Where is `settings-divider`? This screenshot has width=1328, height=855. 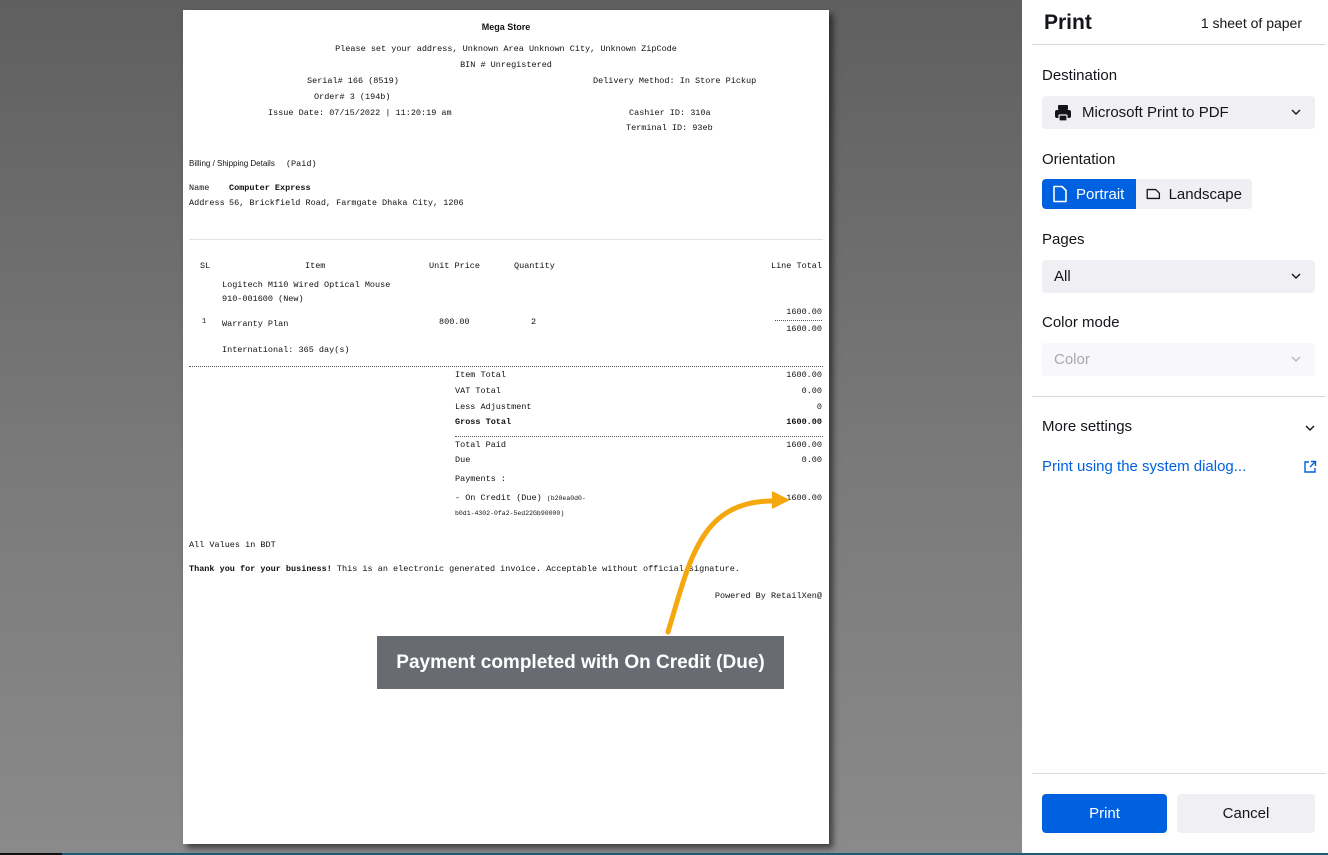 settings-divider is located at coordinates (1179, 396).